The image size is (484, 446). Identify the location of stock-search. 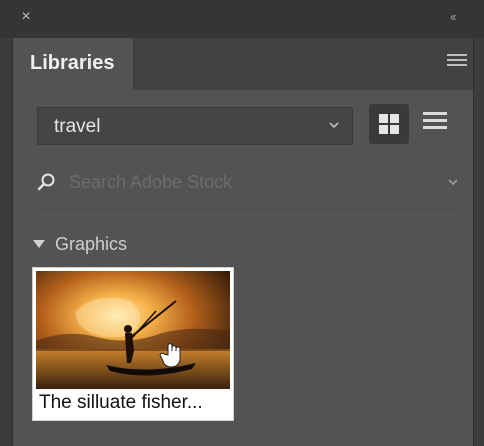
(249, 181).